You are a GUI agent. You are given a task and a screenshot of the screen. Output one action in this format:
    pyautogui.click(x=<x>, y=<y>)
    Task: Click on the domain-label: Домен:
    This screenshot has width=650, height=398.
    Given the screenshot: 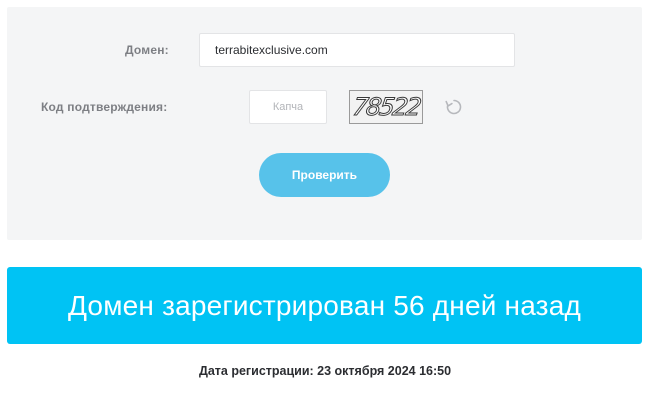 What is the action you would take?
    pyautogui.click(x=147, y=50)
    